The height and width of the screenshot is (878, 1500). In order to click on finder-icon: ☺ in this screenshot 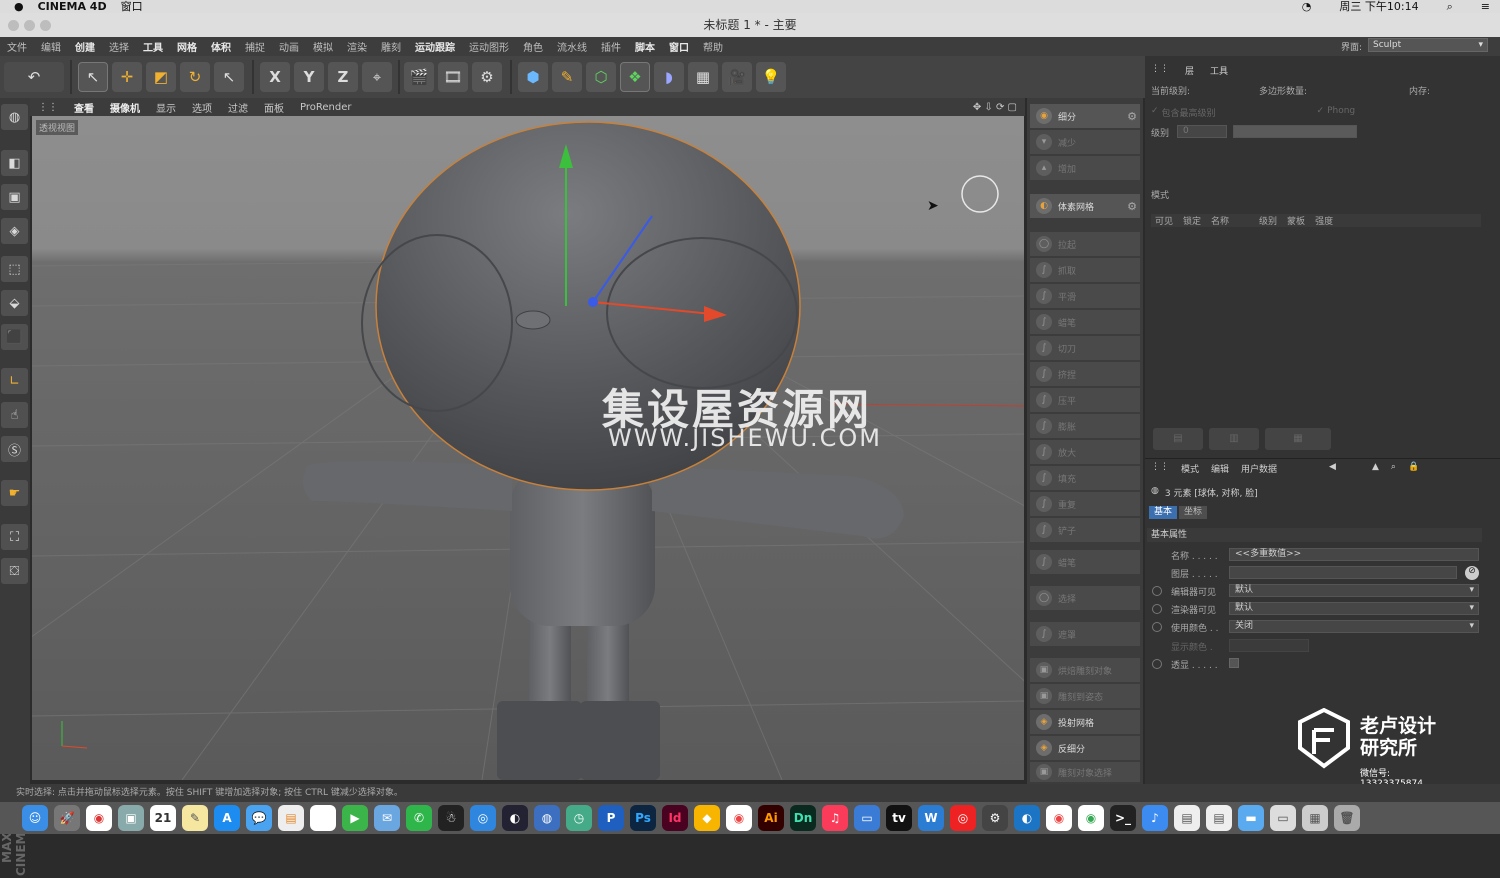, I will do `click(35, 818)`.